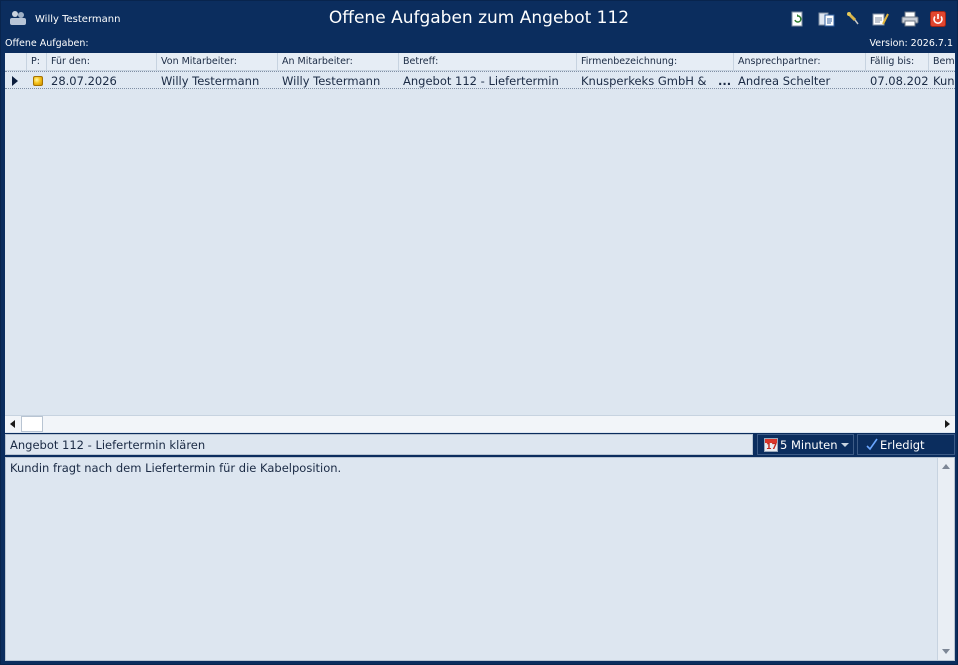 This screenshot has height=665, width=958. What do you see at coordinates (15, 81) in the screenshot?
I see `row-pointer-icon` at bounding box center [15, 81].